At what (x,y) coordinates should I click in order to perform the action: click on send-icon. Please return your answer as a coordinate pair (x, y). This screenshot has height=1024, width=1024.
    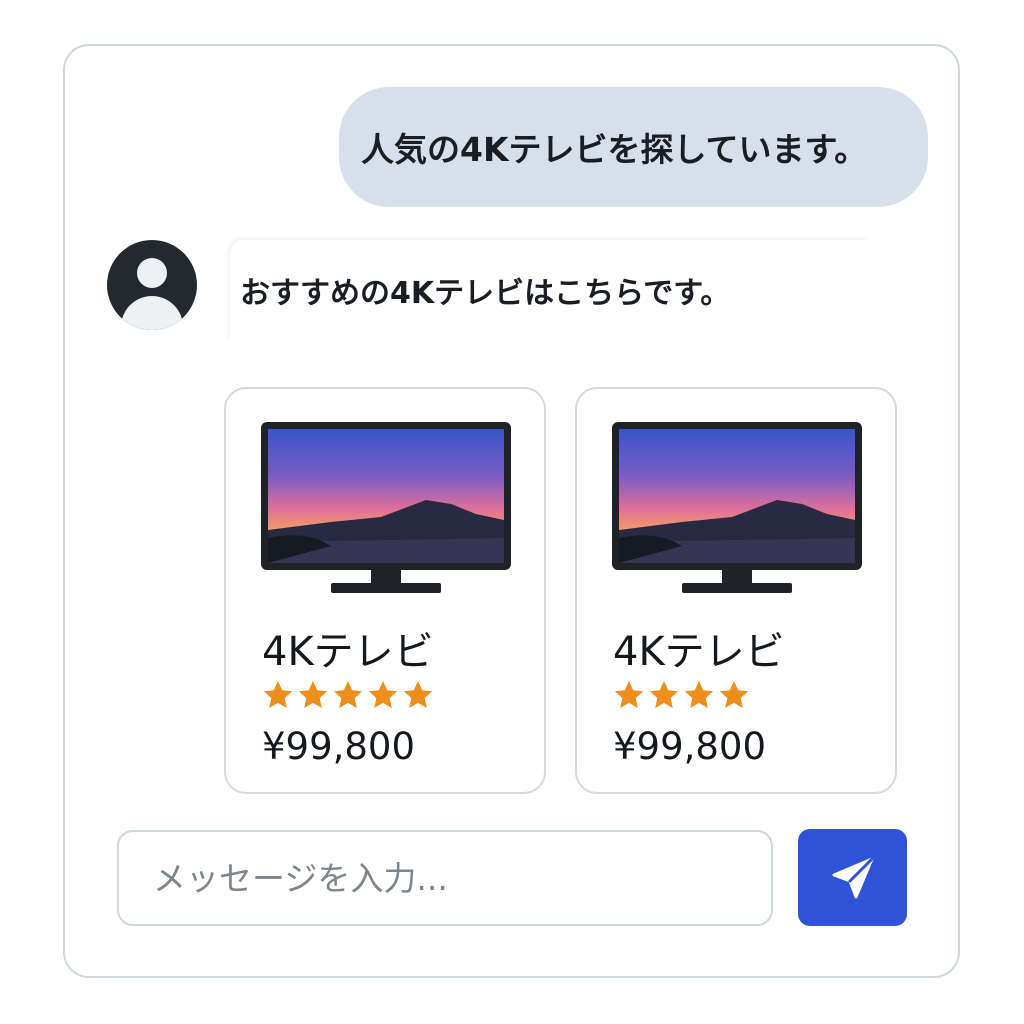
    Looking at the image, I should click on (853, 878).